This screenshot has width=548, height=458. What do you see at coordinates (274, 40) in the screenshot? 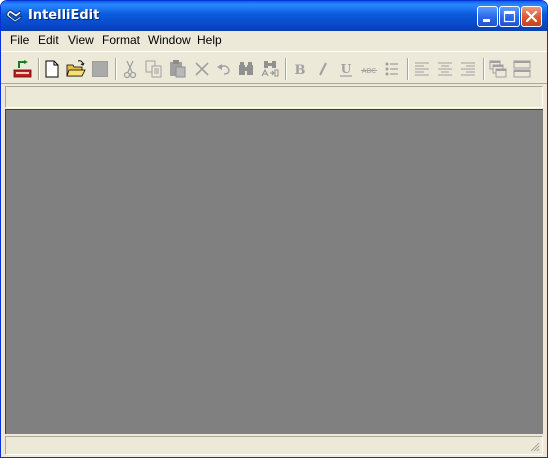
I see `menu-bar: File Edit View Format Window Help` at bounding box center [274, 40].